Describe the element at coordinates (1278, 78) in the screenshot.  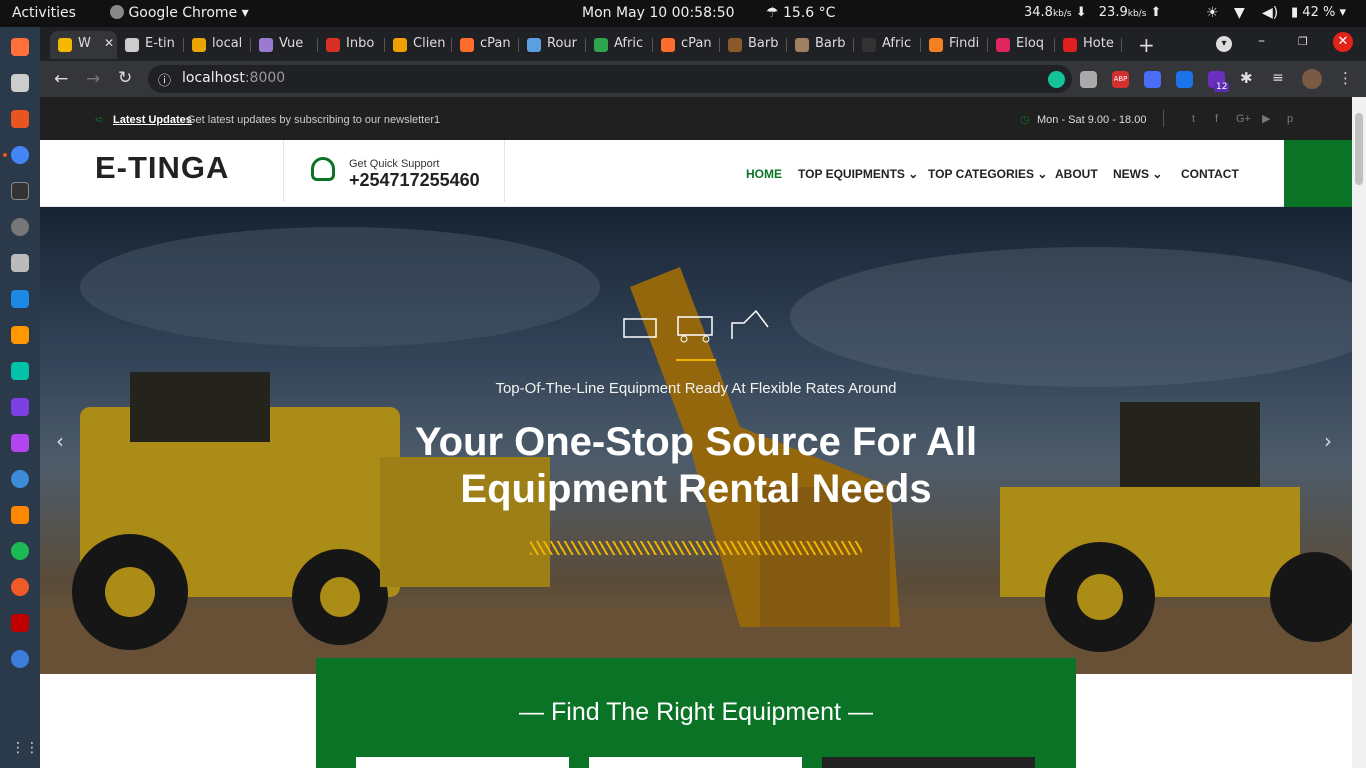
I see `playlist-icon: ≡` at that location.